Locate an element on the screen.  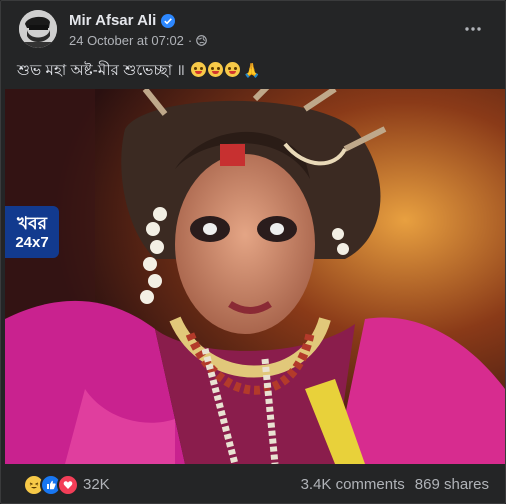
avatar is located at coordinates (38, 29).